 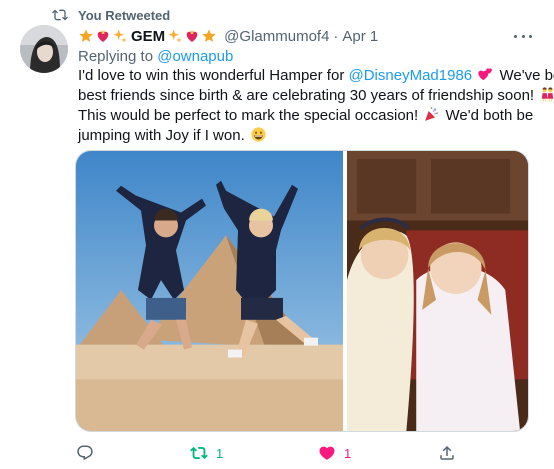 I want to click on like-count: 1, so click(x=348, y=453).